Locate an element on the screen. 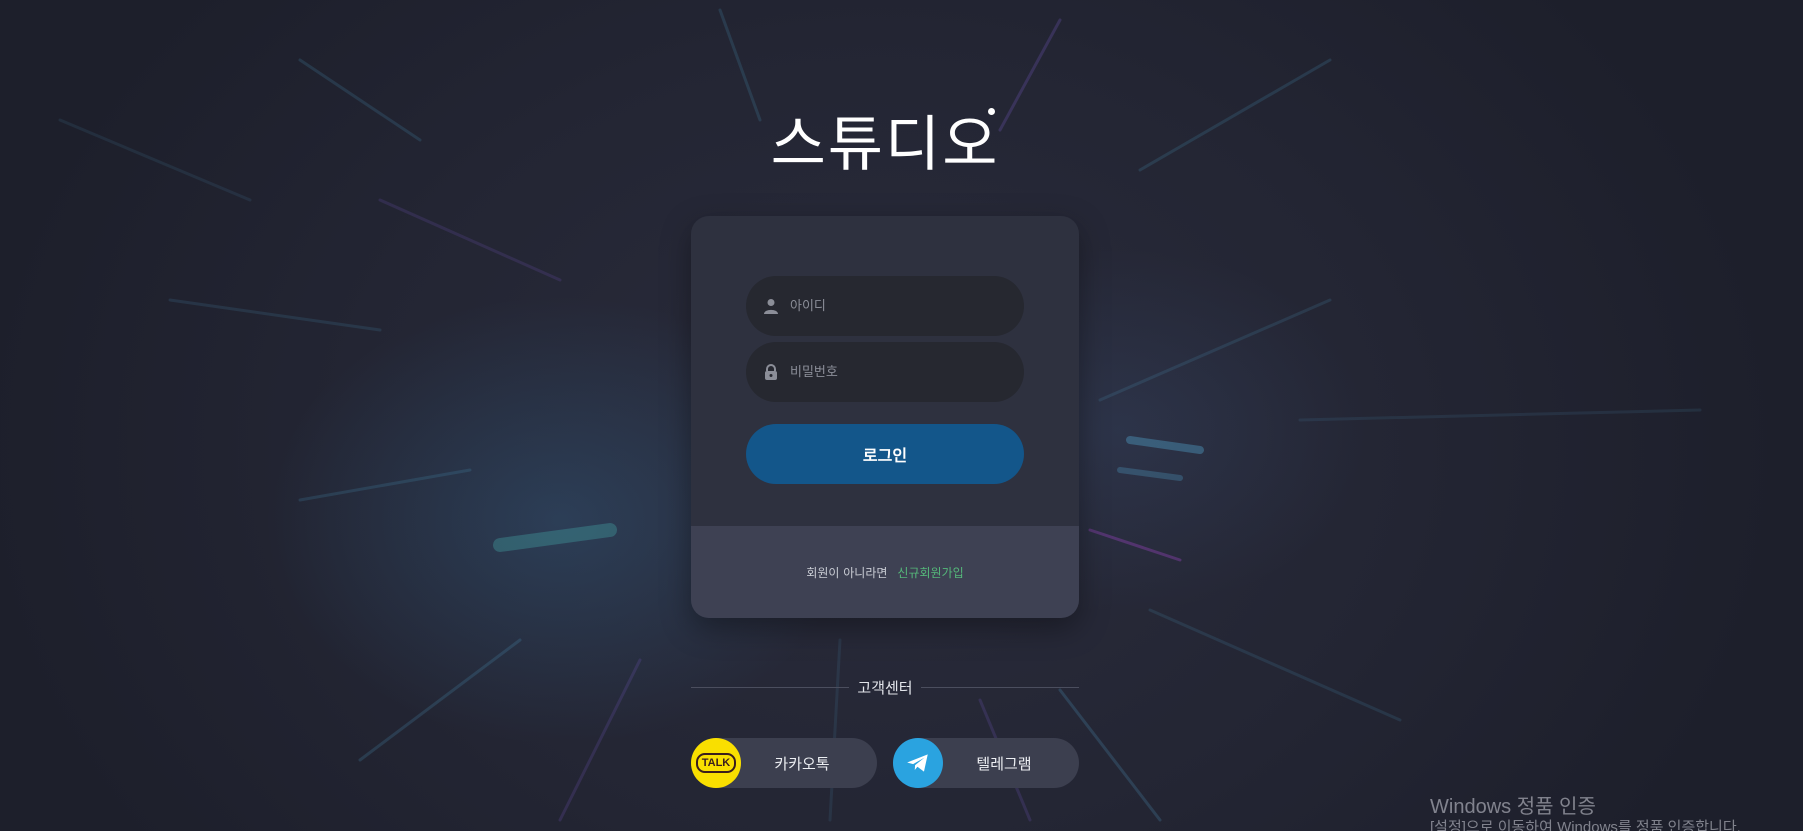 Image resolution: width=1803 pixels, height=831 pixels. signup-prompt: 회원이 아니라면 is located at coordinates (847, 572).